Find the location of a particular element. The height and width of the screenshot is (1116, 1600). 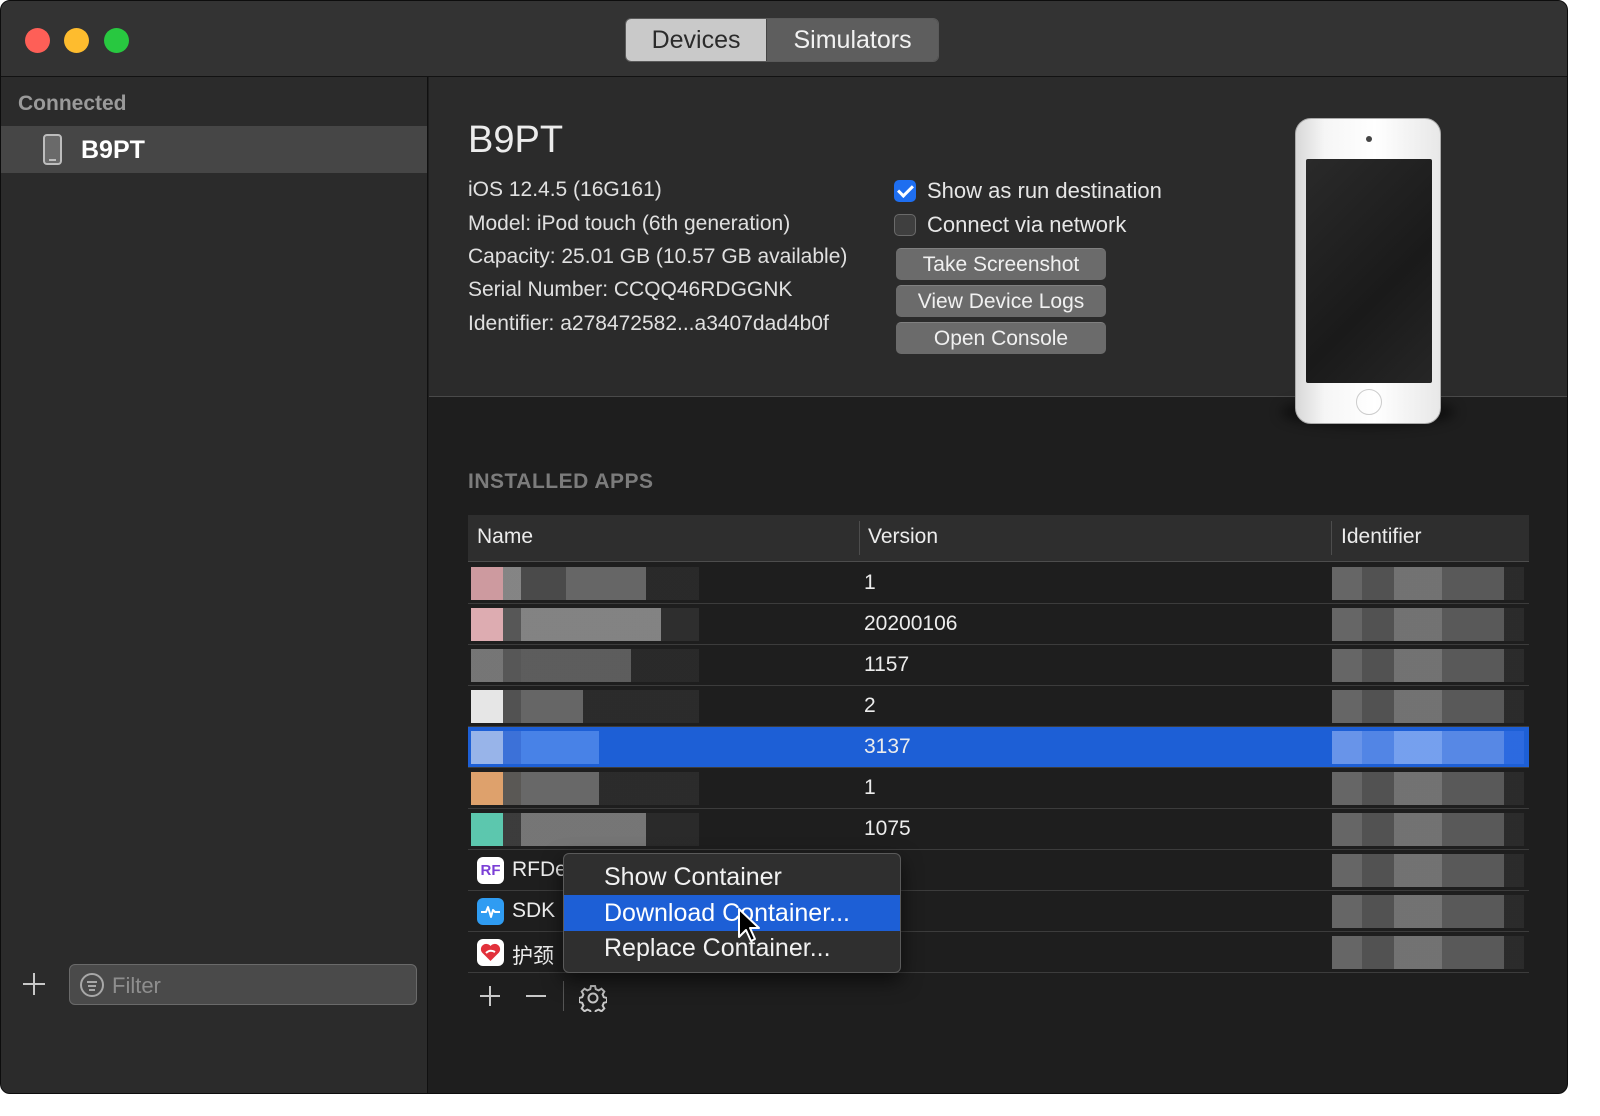

table-row: 1157 is located at coordinates (998, 665).